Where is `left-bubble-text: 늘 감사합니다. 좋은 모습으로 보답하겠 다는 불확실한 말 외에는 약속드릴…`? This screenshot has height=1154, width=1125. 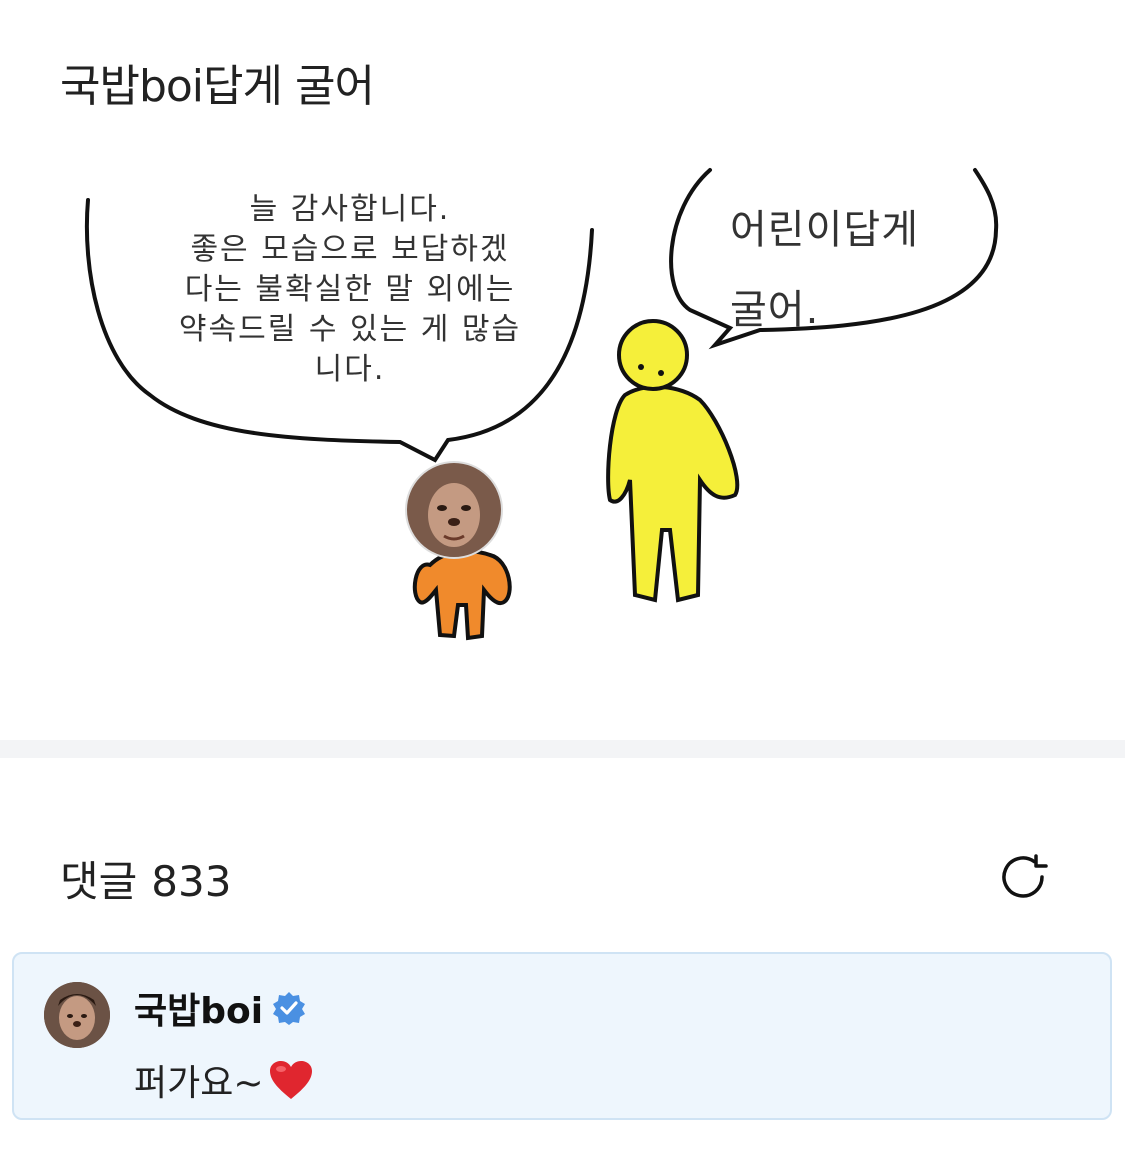
left-bubble-text: 늘 감사합니다. 좋은 모습으로 보답하겠 다는 불확실한 말 외에는 약속드릴… is located at coordinates (350, 290).